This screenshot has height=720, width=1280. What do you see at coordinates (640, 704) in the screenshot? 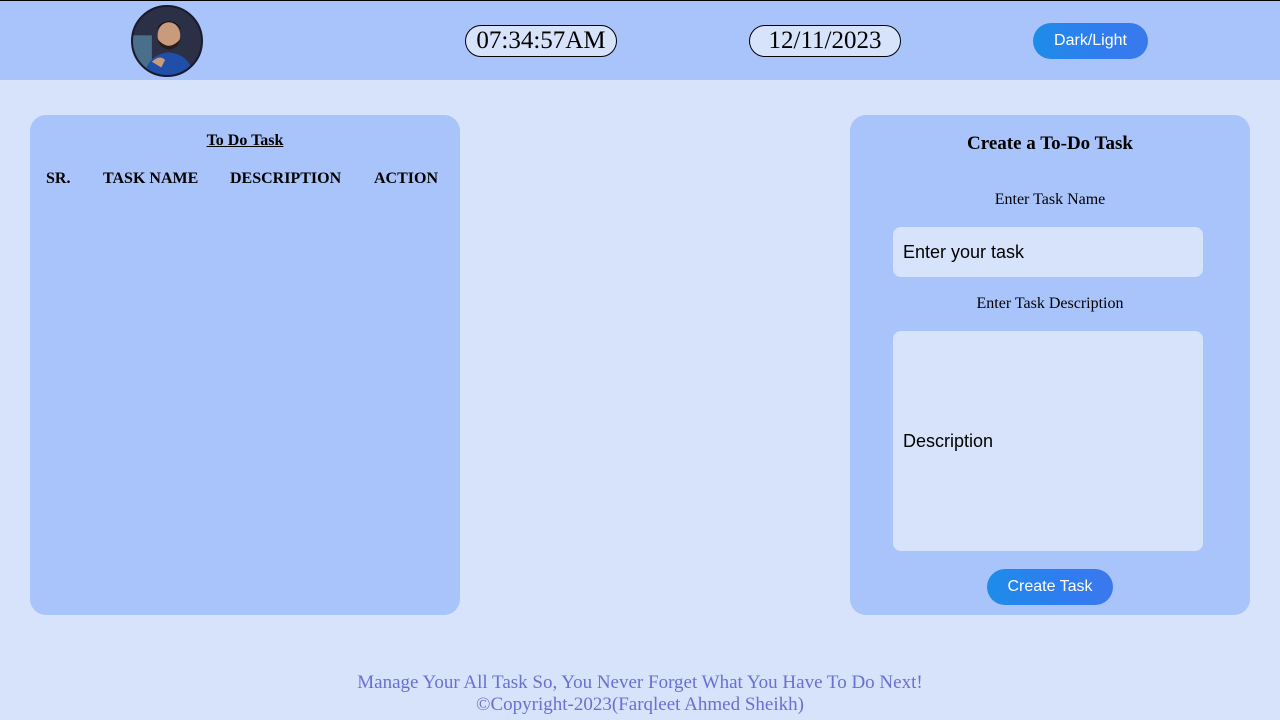
I see `footer-copyright: ©Copyright-2023(Farqleet Ahmed Sheikh)` at bounding box center [640, 704].